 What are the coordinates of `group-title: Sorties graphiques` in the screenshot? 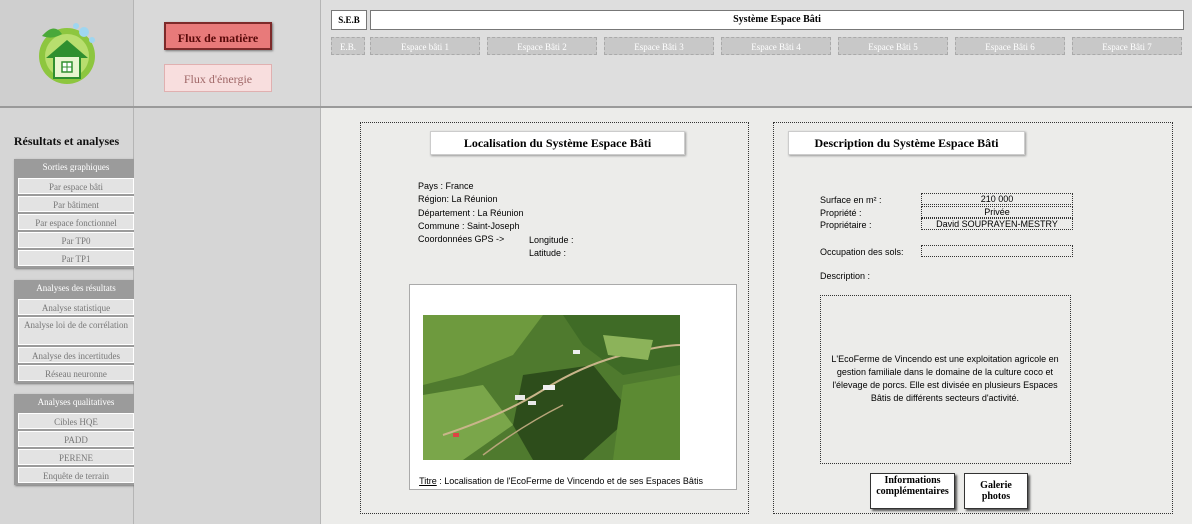 It's located at (76, 167).